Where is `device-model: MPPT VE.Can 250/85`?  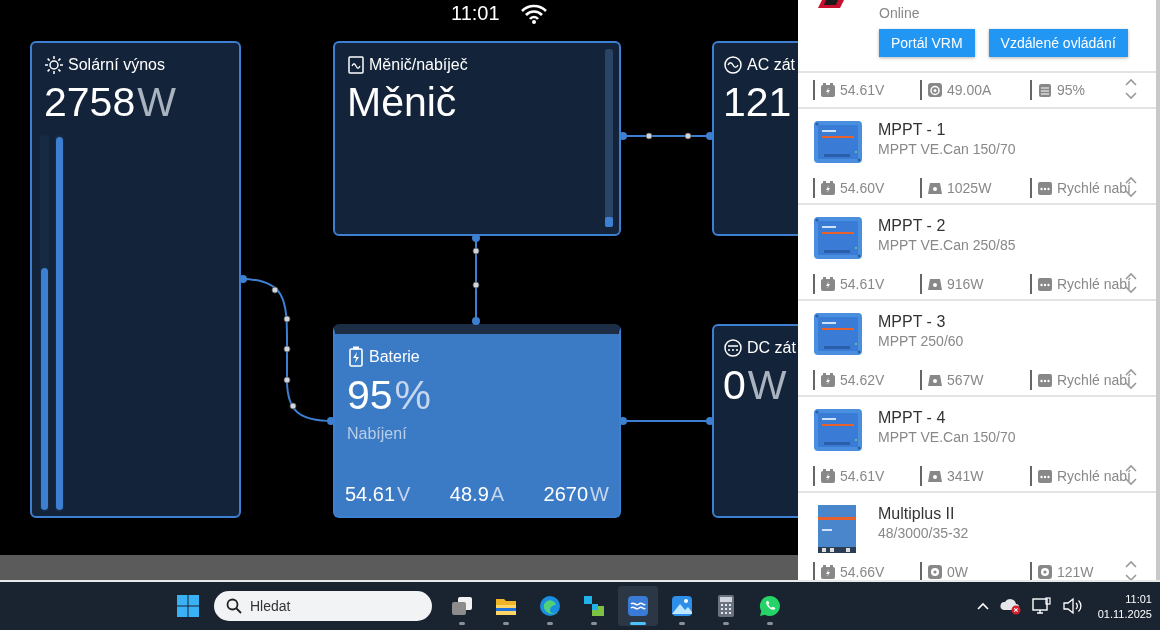 device-model: MPPT VE.Can 250/85 is located at coordinates (947, 245).